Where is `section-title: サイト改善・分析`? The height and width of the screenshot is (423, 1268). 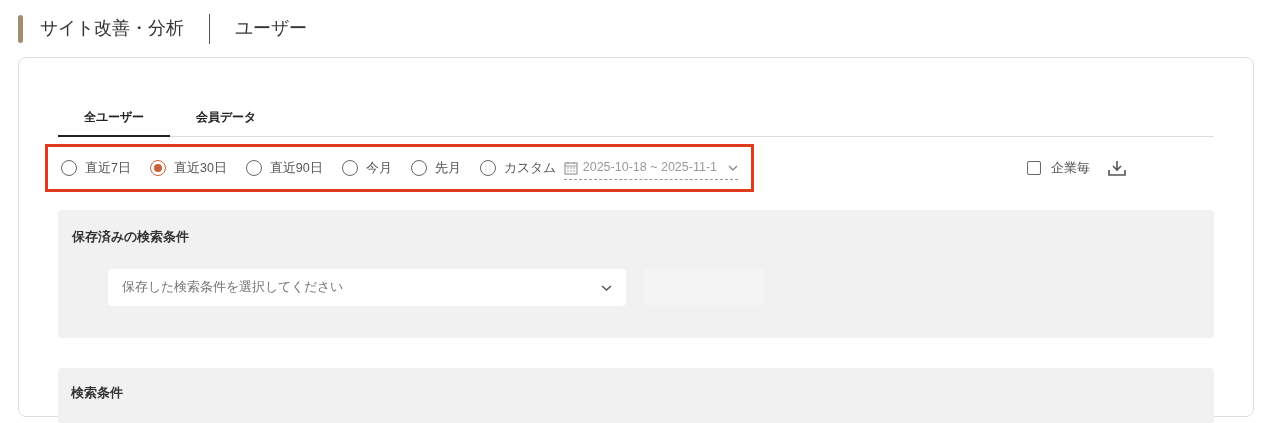 section-title: サイト改善・分析 is located at coordinates (112, 28).